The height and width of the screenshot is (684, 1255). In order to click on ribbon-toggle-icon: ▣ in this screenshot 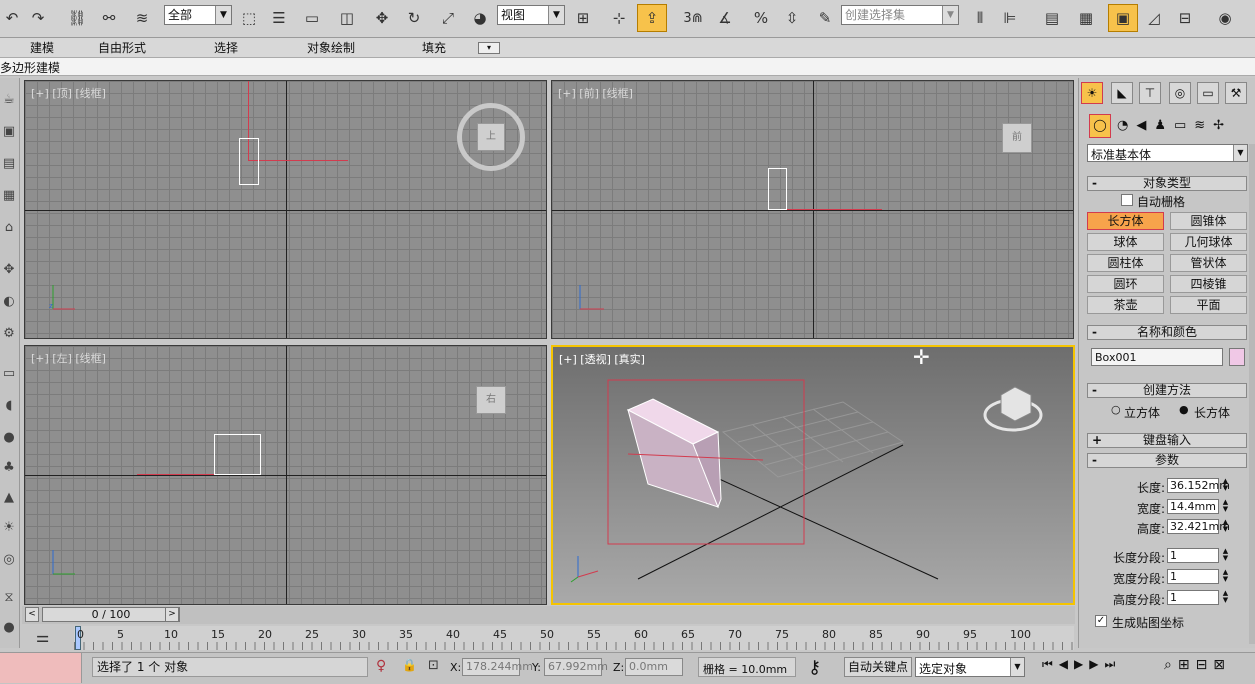, I will do `click(1123, 18)`.